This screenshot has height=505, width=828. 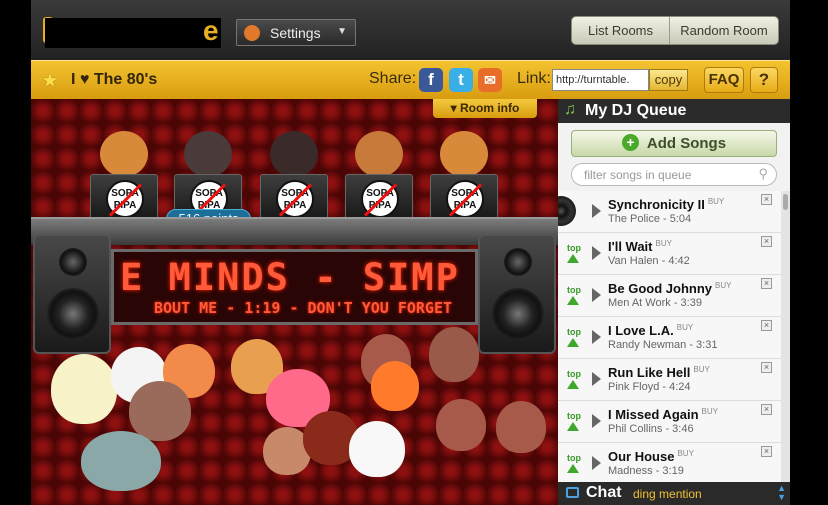 I want to click on queue-song-row: Synchronicity II BUY The Police - 5:04 ×, so click(x=669, y=212).